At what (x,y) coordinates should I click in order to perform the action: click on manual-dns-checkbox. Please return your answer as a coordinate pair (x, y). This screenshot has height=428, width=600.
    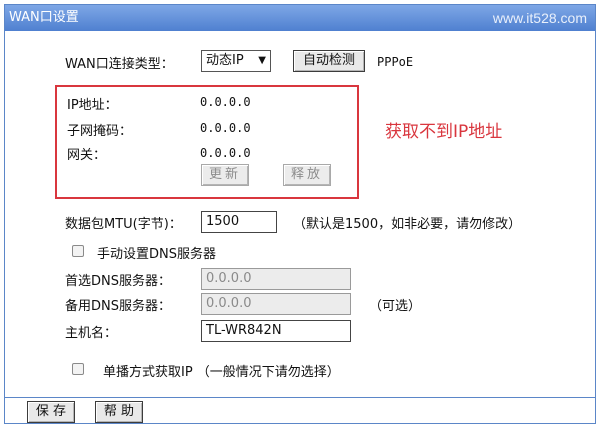
    Looking at the image, I should click on (78, 251).